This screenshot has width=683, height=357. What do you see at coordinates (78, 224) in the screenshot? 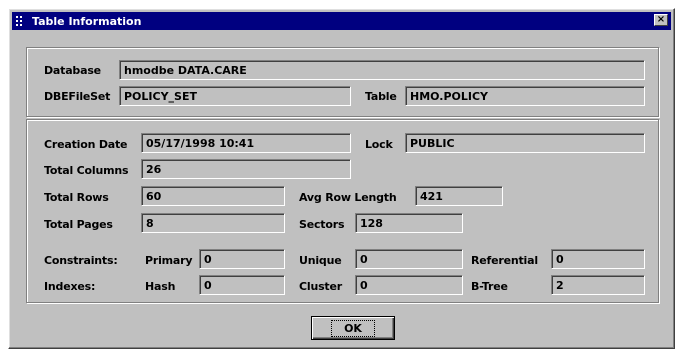
I see `total-pages-label: Total Pages` at bounding box center [78, 224].